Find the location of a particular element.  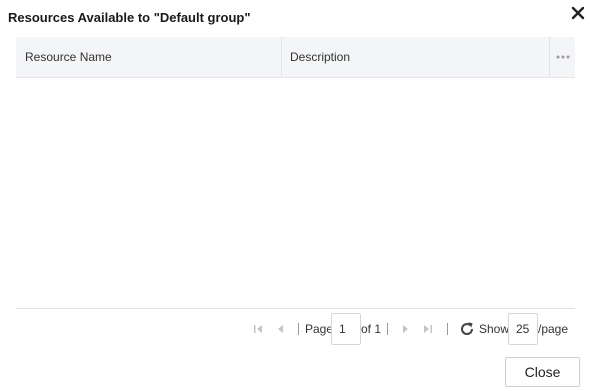

column-header-label: Resource Name is located at coordinates (68, 57).